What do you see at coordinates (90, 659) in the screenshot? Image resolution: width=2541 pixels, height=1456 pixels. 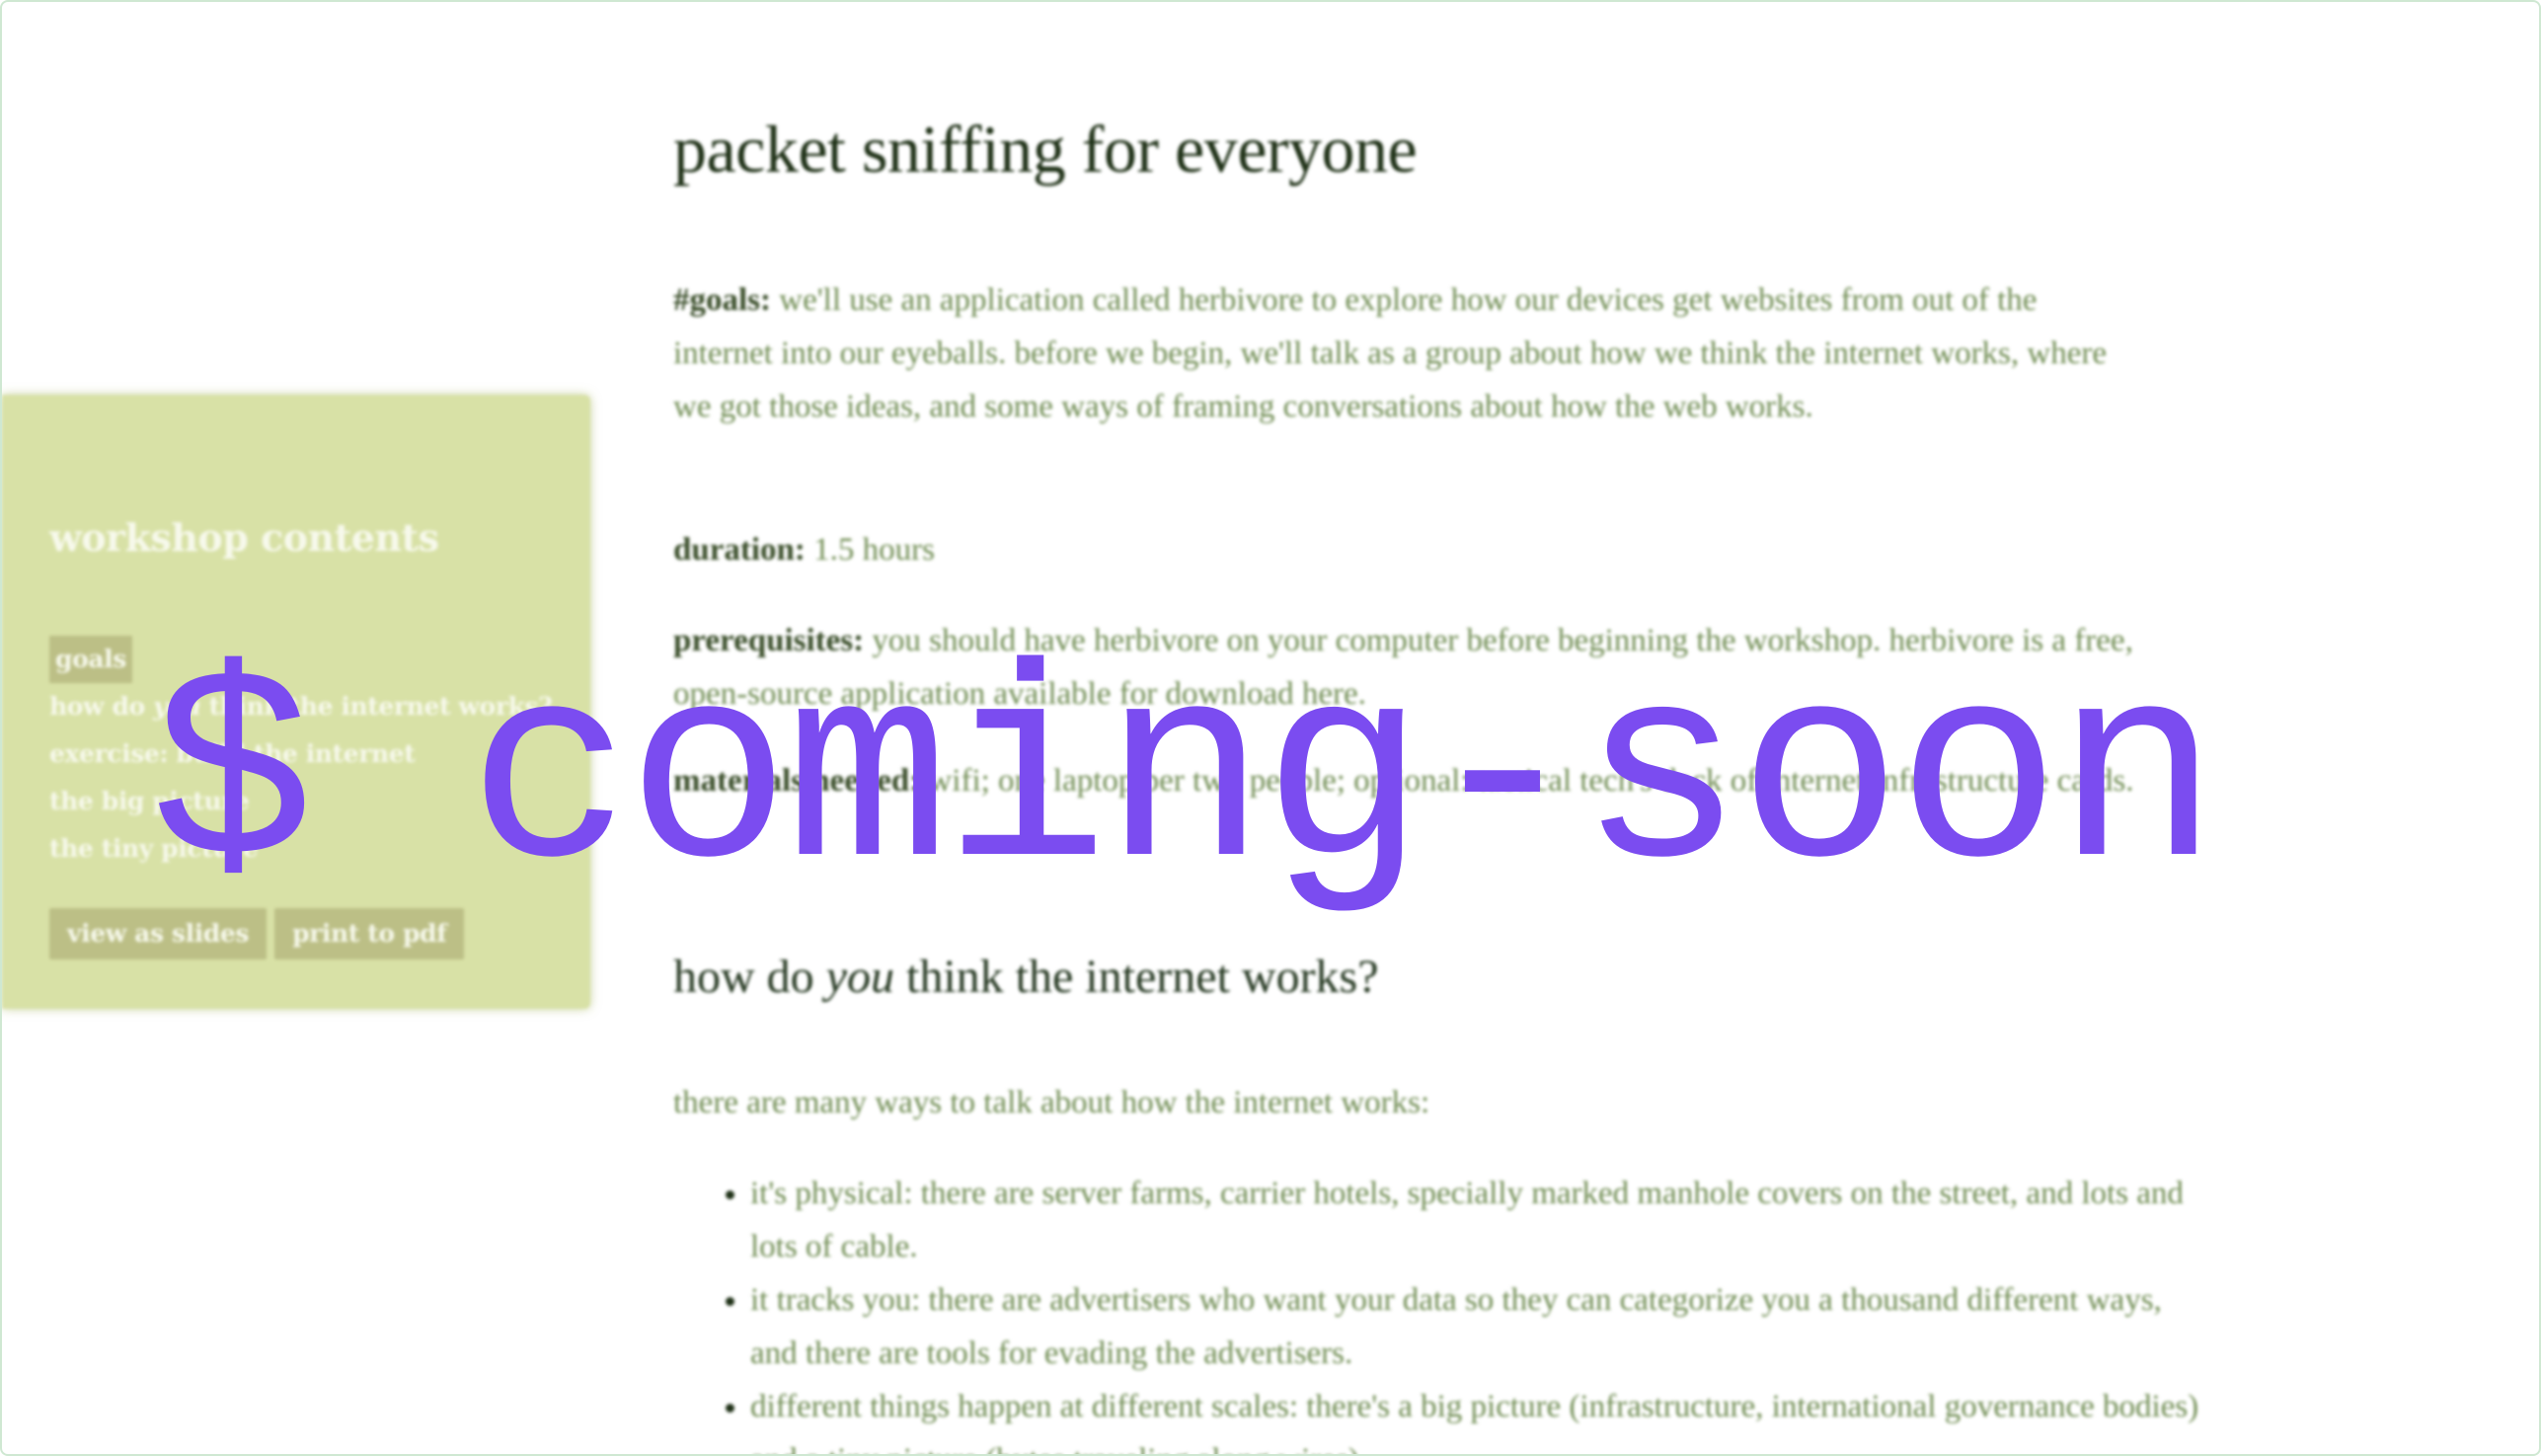 I see `toc-item-label: goals` at bounding box center [90, 659].